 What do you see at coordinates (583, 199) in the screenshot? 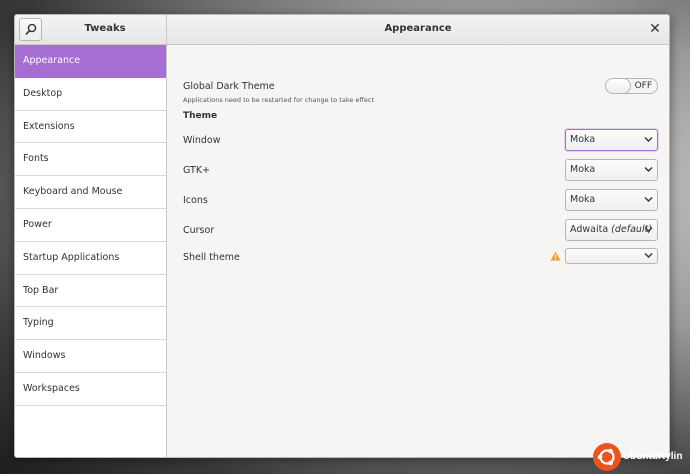
I see `icons-theme-value: Moka` at bounding box center [583, 199].